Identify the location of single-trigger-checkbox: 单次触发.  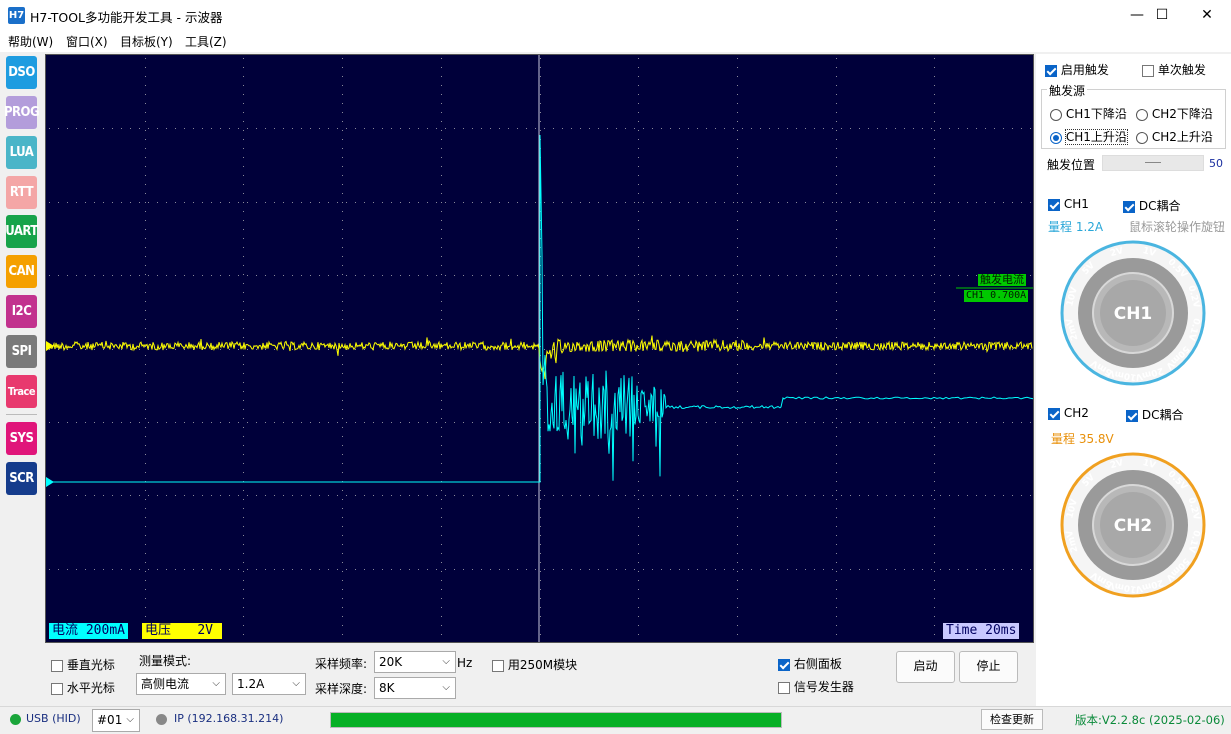
(1174, 69).